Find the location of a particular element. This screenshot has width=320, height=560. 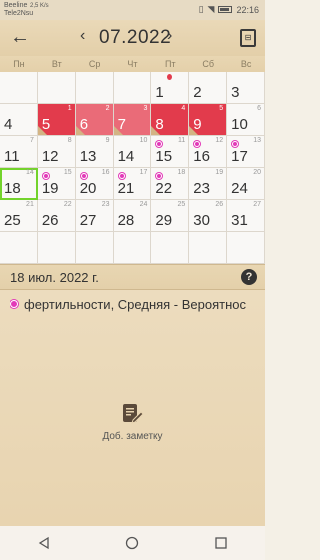

weekday-label: Пт is located at coordinates (170, 64).